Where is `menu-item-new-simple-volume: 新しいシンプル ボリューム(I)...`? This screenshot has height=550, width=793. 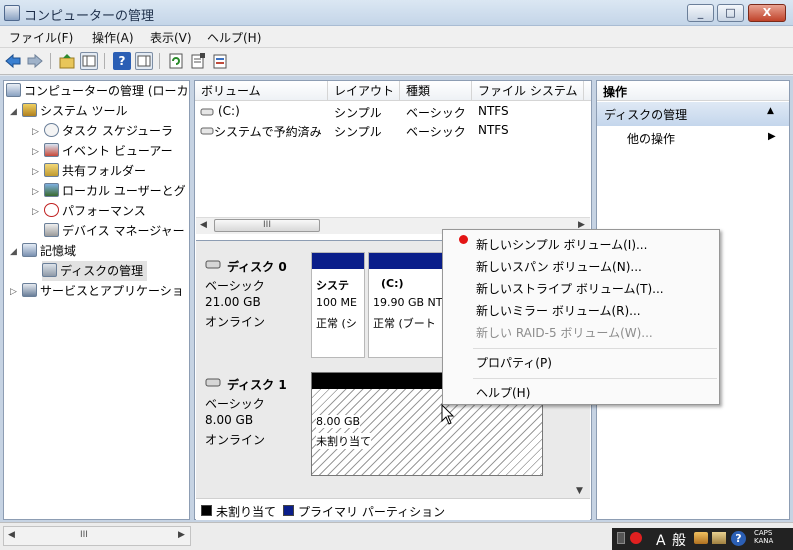 menu-item-new-simple-volume: 新しいシンプル ボリューム(I)... is located at coordinates (561, 244).